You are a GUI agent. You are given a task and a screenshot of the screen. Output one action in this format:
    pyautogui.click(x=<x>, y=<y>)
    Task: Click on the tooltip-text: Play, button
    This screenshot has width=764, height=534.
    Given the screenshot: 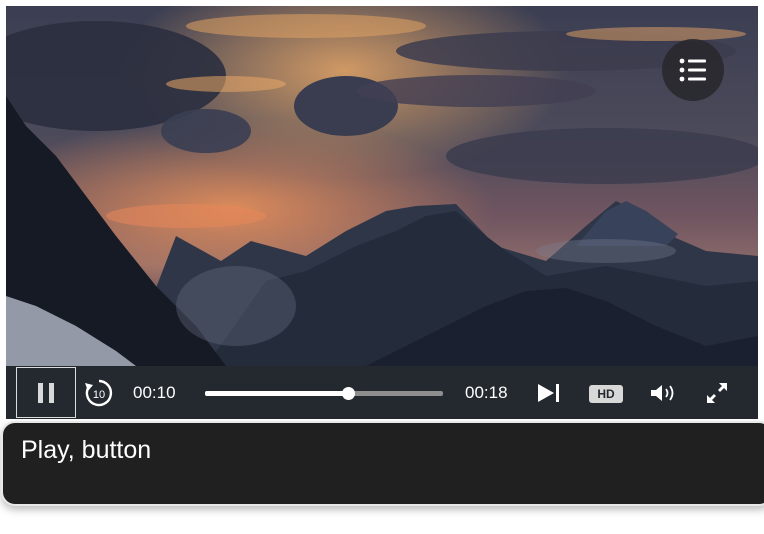 What is the action you would take?
    pyautogui.click(x=86, y=450)
    